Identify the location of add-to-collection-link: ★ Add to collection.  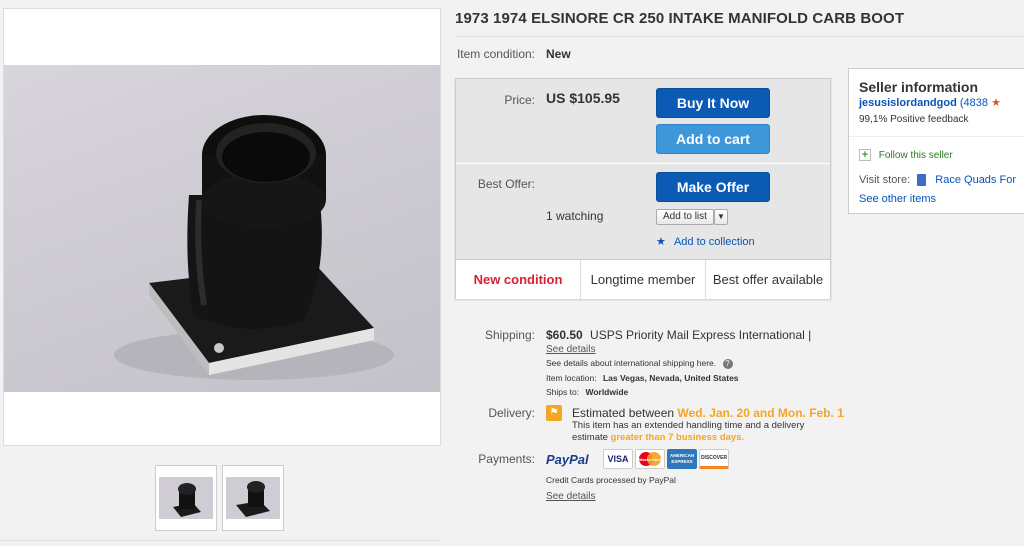
(705, 241).